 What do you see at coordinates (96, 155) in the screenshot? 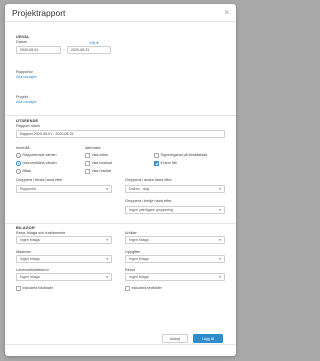
I see `alt-show-initial: Visa initial` at bounding box center [96, 155].